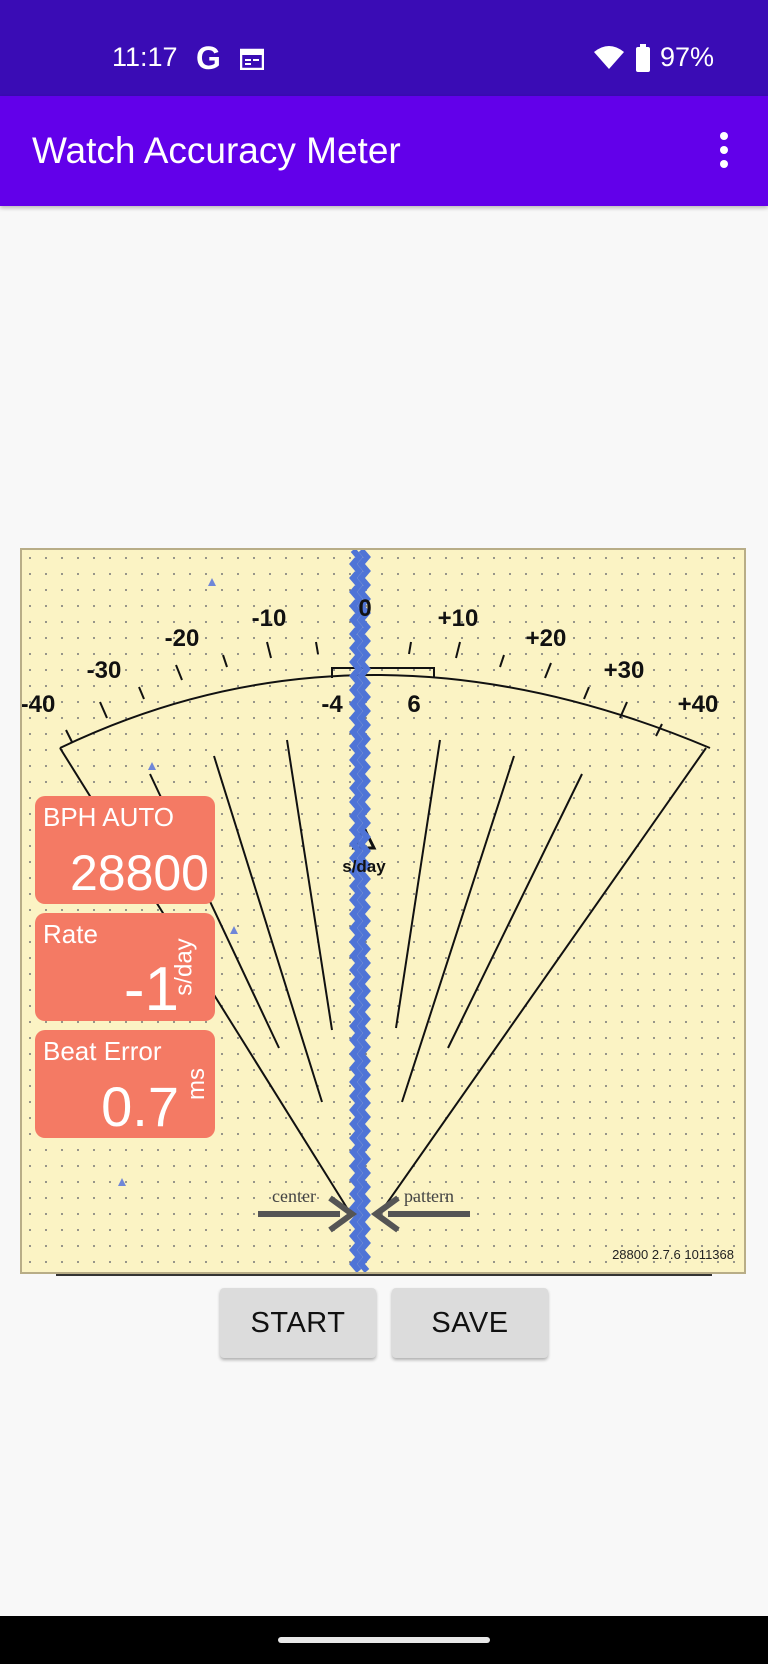  Describe the element at coordinates (384, 1275) in the screenshot. I see `divider` at that location.